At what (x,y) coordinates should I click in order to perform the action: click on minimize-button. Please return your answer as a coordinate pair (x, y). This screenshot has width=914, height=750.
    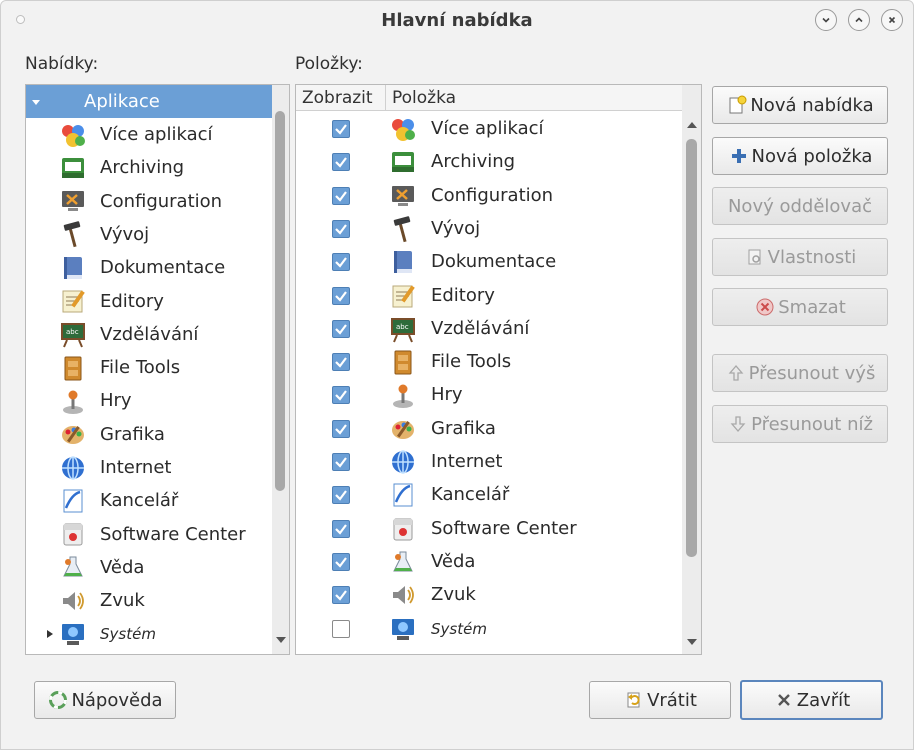
    Looking at the image, I should click on (826, 20).